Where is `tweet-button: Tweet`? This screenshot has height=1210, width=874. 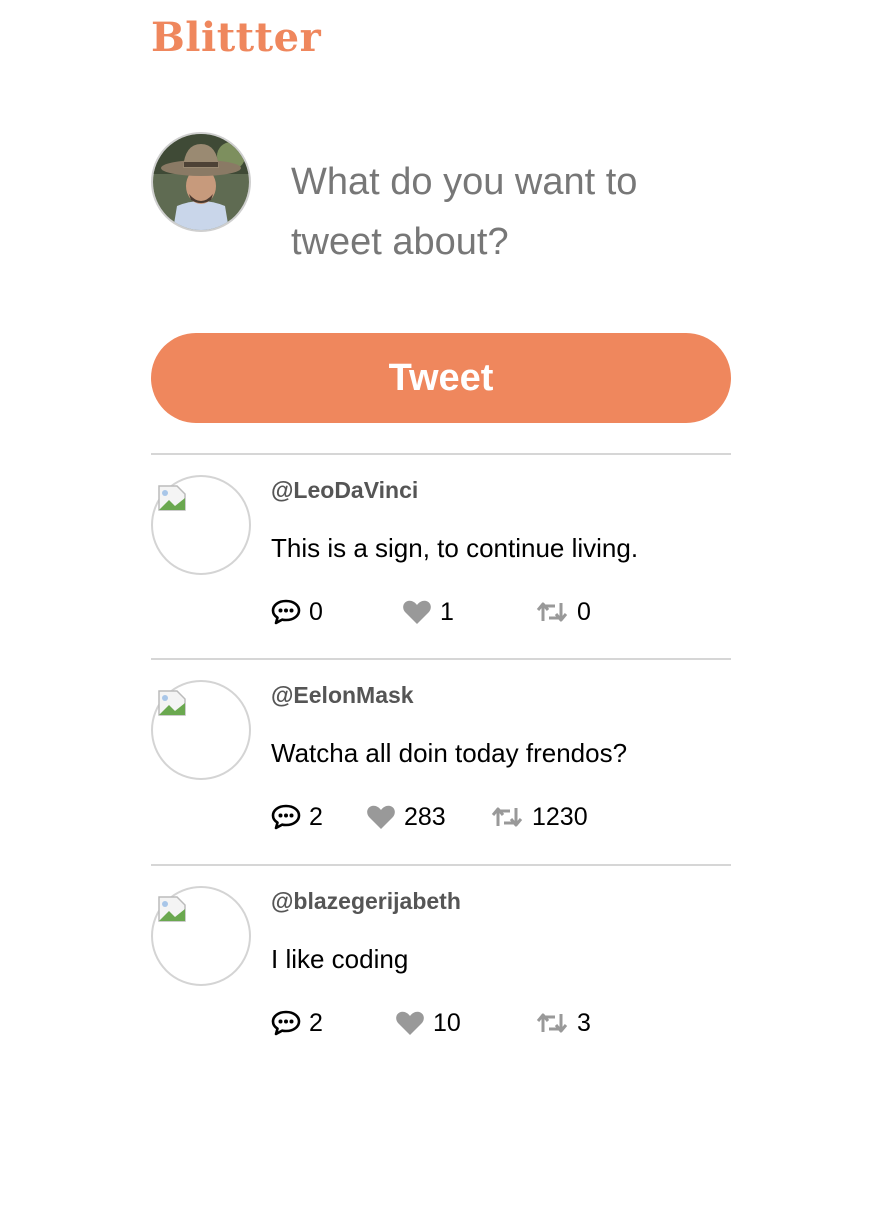
tweet-button: Tweet is located at coordinates (441, 378).